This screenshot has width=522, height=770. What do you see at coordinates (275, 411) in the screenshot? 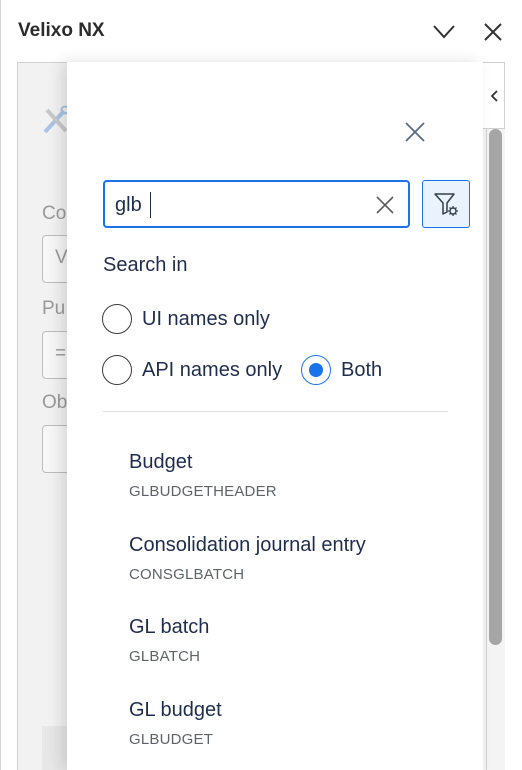
I see `divider` at bounding box center [275, 411].